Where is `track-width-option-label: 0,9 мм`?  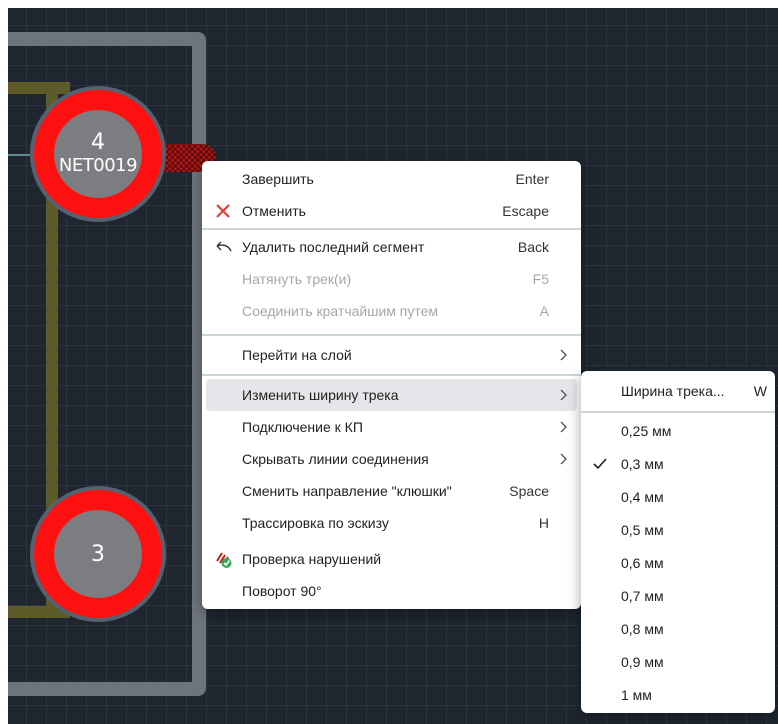 track-width-option-label: 0,9 мм is located at coordinates (642, 662).